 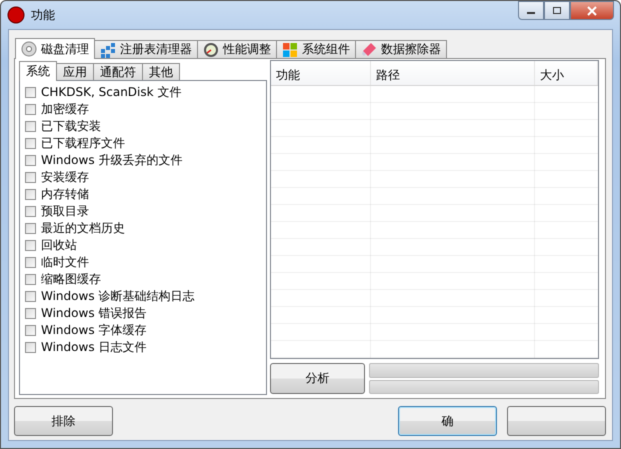 What do you see at coordinates (290, 50) in the screenshot?
I see `windows-logo-icon` at bounding box center [290, 50].